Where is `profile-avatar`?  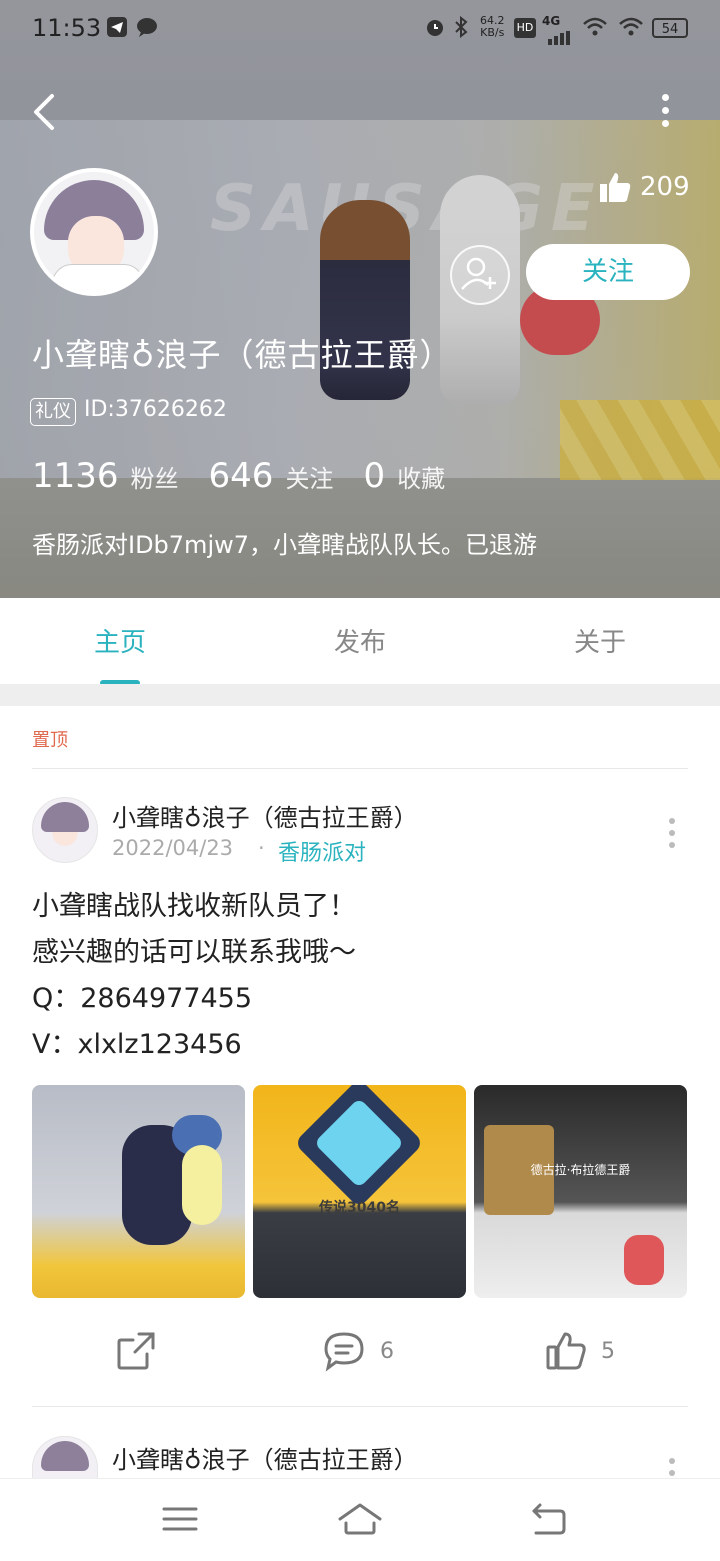 profile-avatar is located at coordinates (94, 232).